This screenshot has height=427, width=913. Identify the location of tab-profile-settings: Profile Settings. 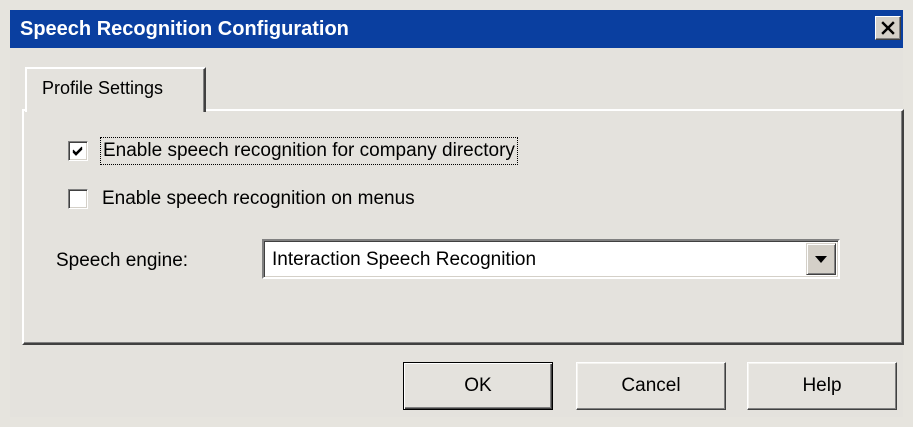
(115, 89).